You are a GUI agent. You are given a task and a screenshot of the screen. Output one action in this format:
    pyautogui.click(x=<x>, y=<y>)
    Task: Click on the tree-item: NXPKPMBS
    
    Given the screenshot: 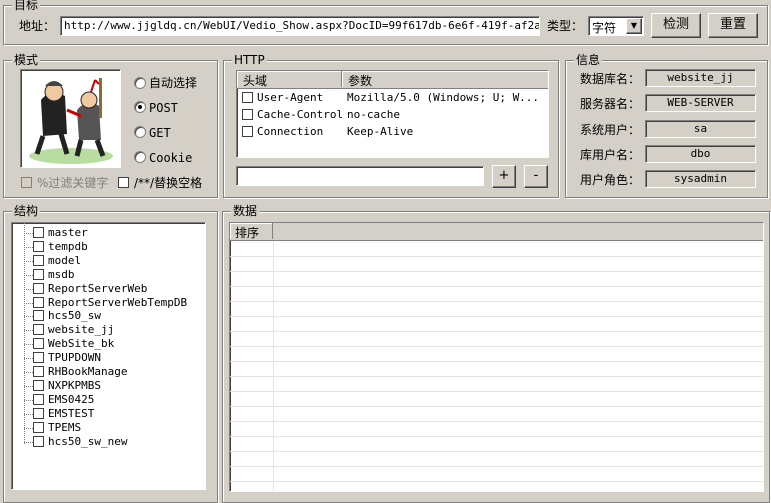 What is the action you would take?
    pyautogui.click(x=107, y=386)
    